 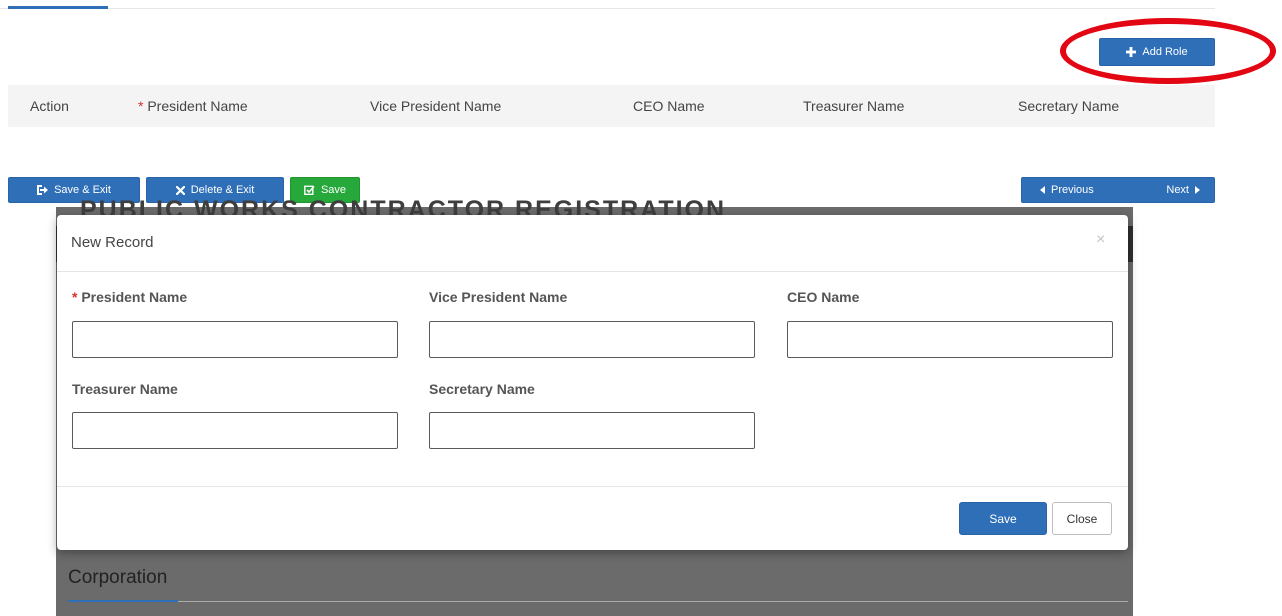 I want to click on pager-group: Previous Next, so click(x=1118, y=190).